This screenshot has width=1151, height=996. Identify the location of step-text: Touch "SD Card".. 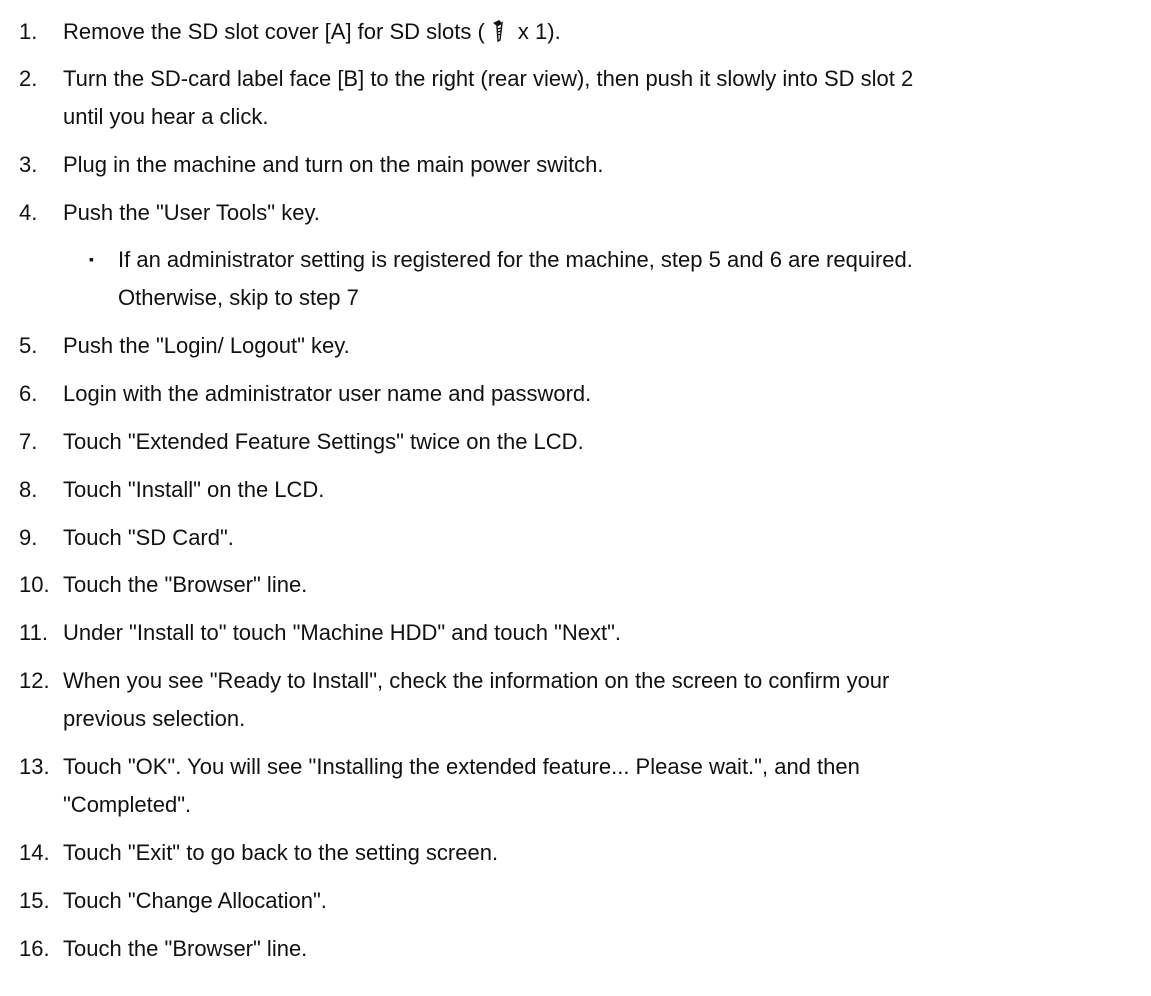
(148, 537).